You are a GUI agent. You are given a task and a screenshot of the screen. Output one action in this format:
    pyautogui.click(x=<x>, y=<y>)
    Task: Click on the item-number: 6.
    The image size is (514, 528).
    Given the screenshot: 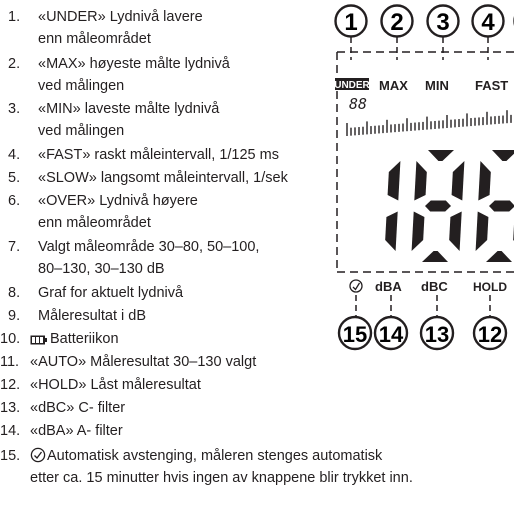 What is the action you would take?
    pyautogui.click(x=14, y=201)
    